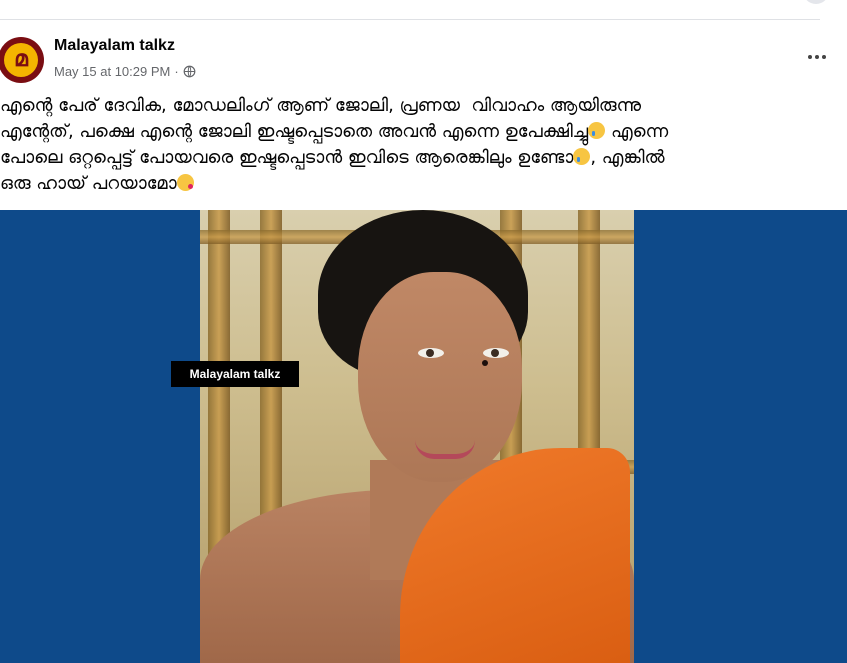  What do you see at coordinates (423, 61) in the screenshot?
I see `post-header: മ Malayalam talkz May 15 at 10:29 PM ·` at bounding box center [423, 61].